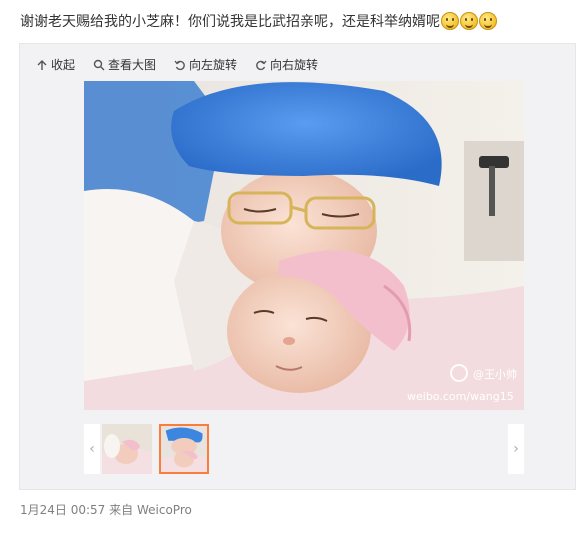 The image size is (585, 533). Describe the element at coordinates (261, 65) in the screenshot. I see `rotate-right-icon` at that location.